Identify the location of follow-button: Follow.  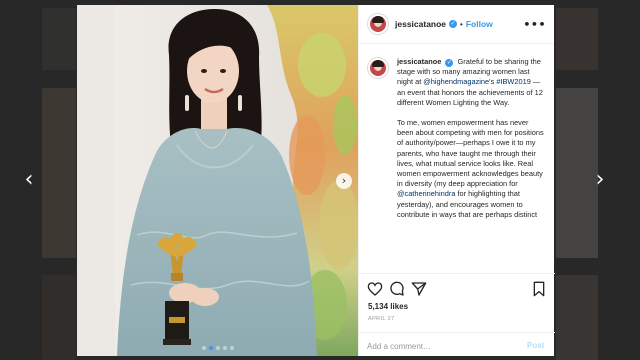
(479, 24).